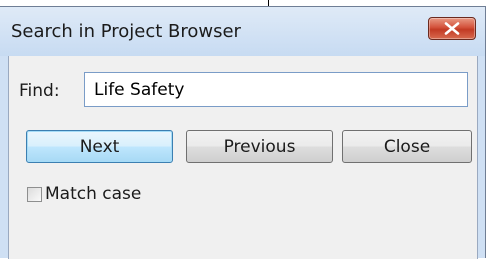 This screenshot has height=259, width=488. Describe the element at coordinates (259, 146) in the screenshot. I see `previous-button: Previous` at that location.